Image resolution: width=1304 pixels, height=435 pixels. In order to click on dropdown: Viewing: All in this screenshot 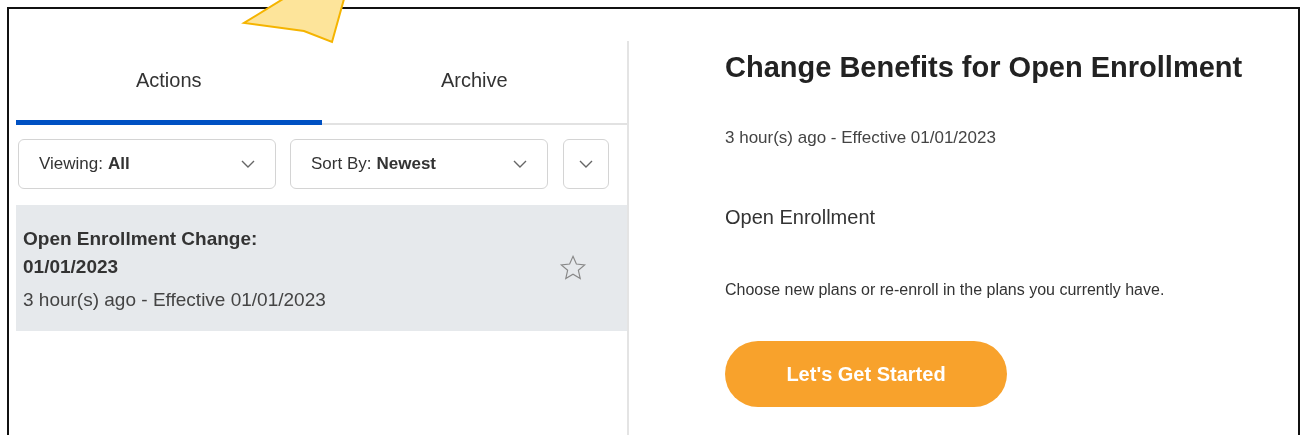, I will do `click(147, 164)`.